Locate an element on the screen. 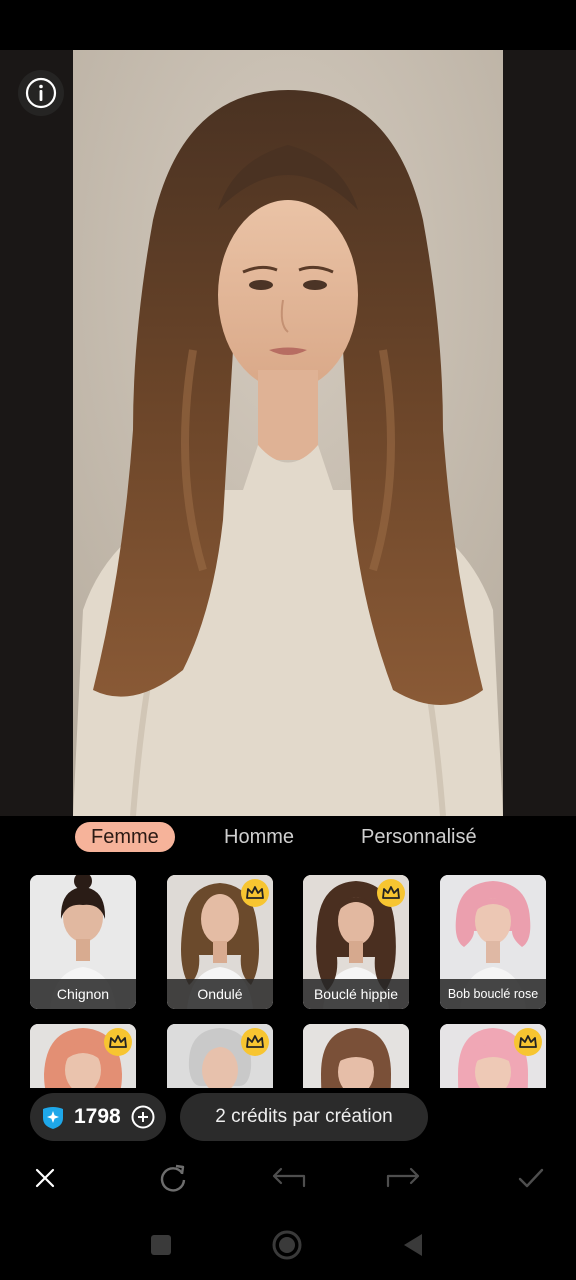 This screenshot has width=576, height=1280. add-circle-icon is located at coordinates (143, 1117).